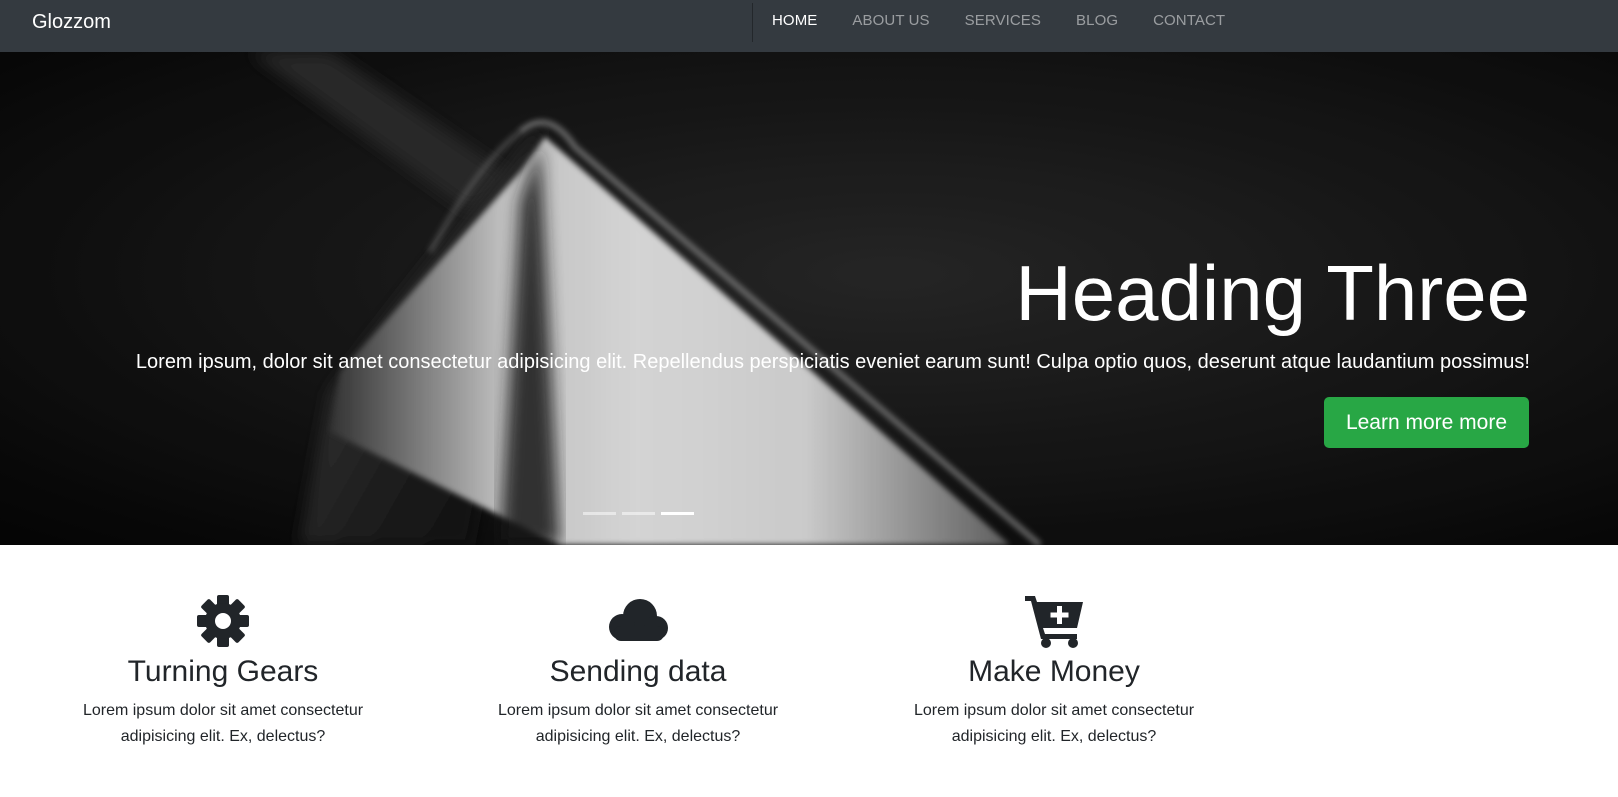  What do you see at coordinates (1426, 422) in the screenshot?
I see `learn-more-button: Learn more more` at bounding box center [1426, 422].